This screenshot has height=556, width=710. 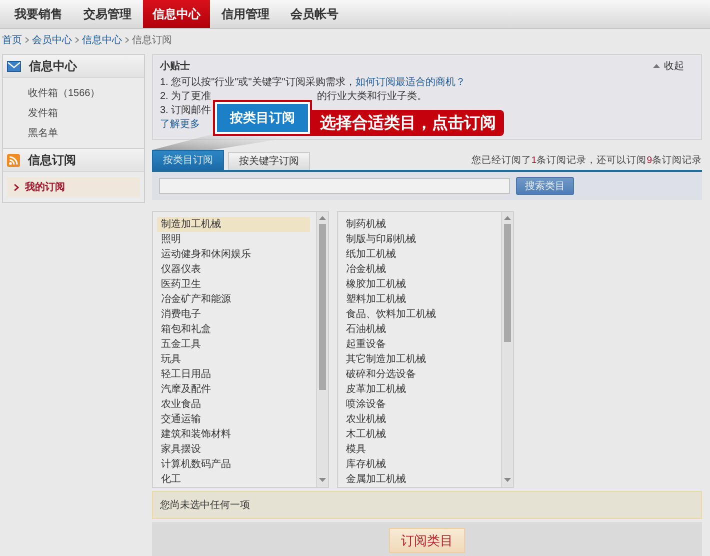 I want to click on list-item: 农业食品, so click(x=233, y=404).